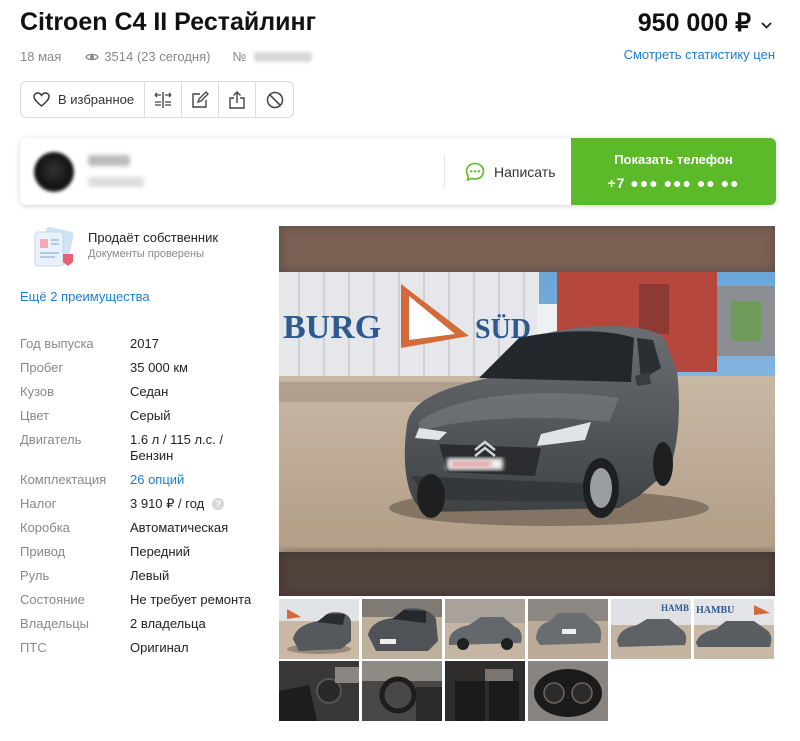  What do you see at coordinates (41, 56) in the screenshot?
I see `listing-date: 18 мая` at bounding box center [41, 56].